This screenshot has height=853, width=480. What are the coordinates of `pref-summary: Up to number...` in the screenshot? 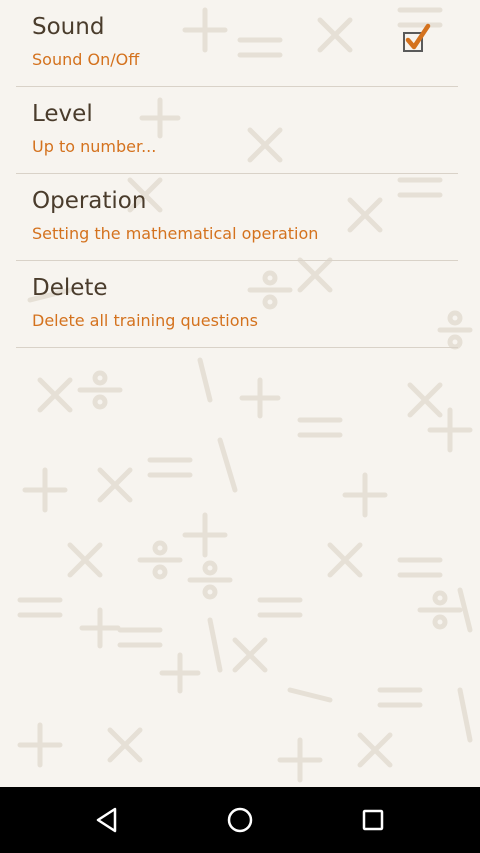 It's located at (94, 146).